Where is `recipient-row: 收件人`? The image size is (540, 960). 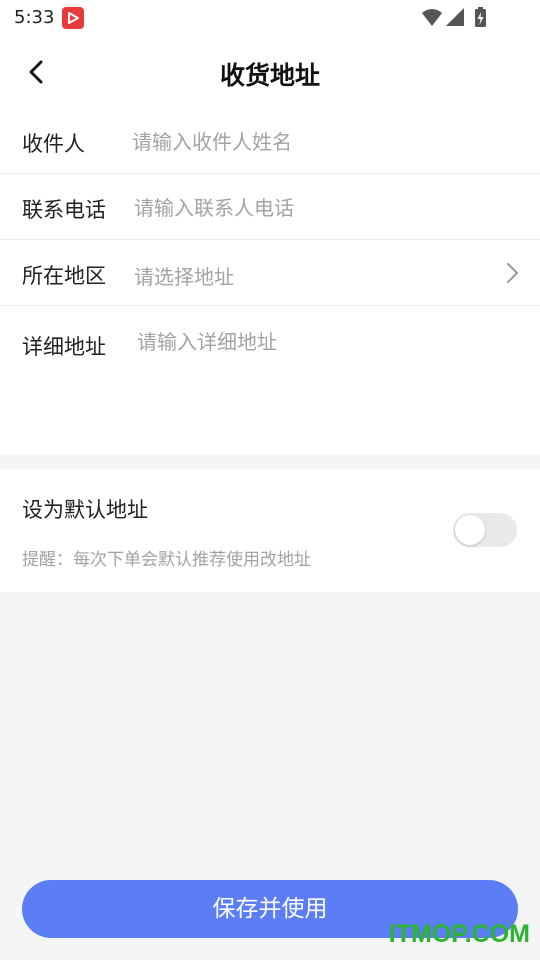 recipient-row: 收件人 is located at coordinates (270, 141).